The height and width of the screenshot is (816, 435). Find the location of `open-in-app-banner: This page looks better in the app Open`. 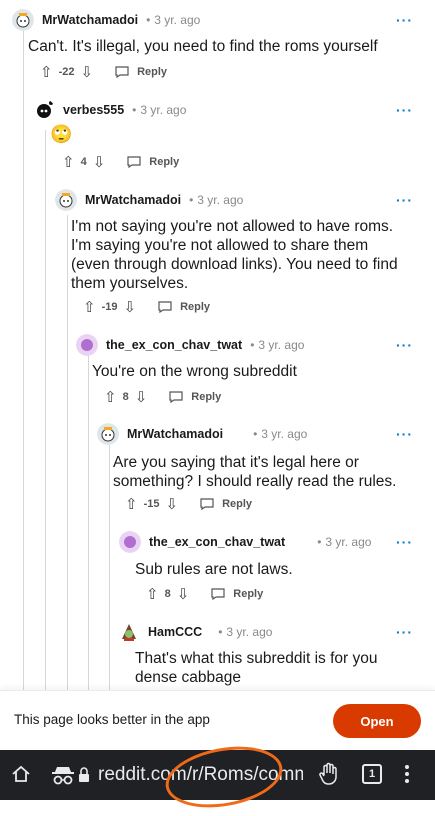

open-in-app-banner: This page looks better in the app Open is located at coordinates (217, 720).